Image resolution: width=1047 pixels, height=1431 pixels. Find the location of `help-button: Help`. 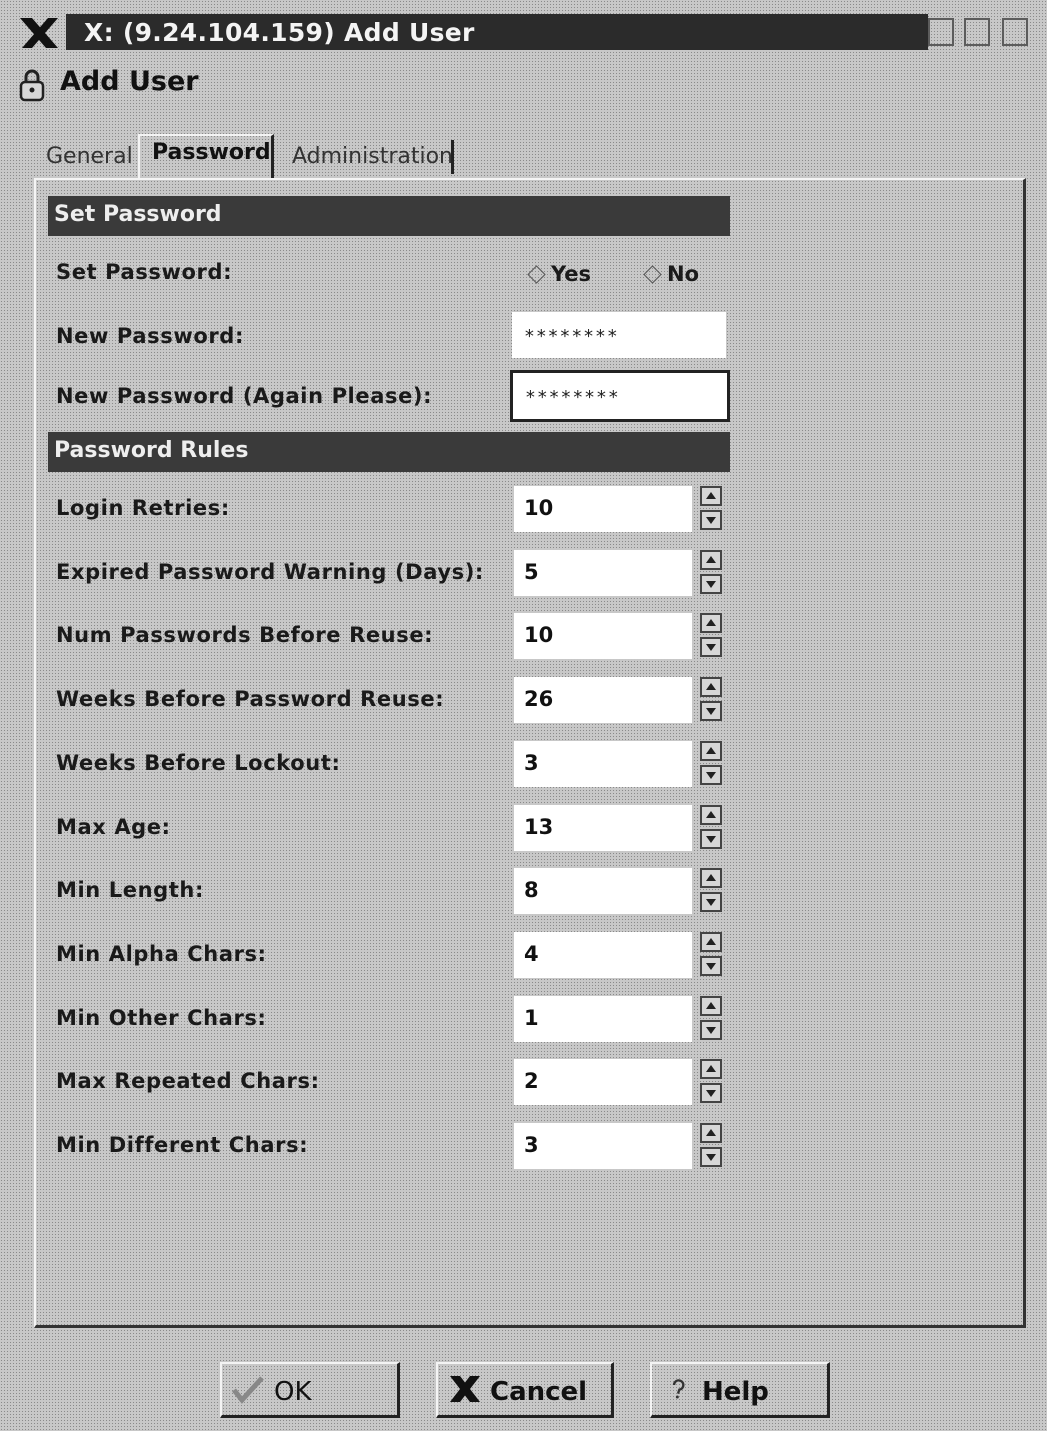

help-button: Help is located at coordinates (740, 1390).